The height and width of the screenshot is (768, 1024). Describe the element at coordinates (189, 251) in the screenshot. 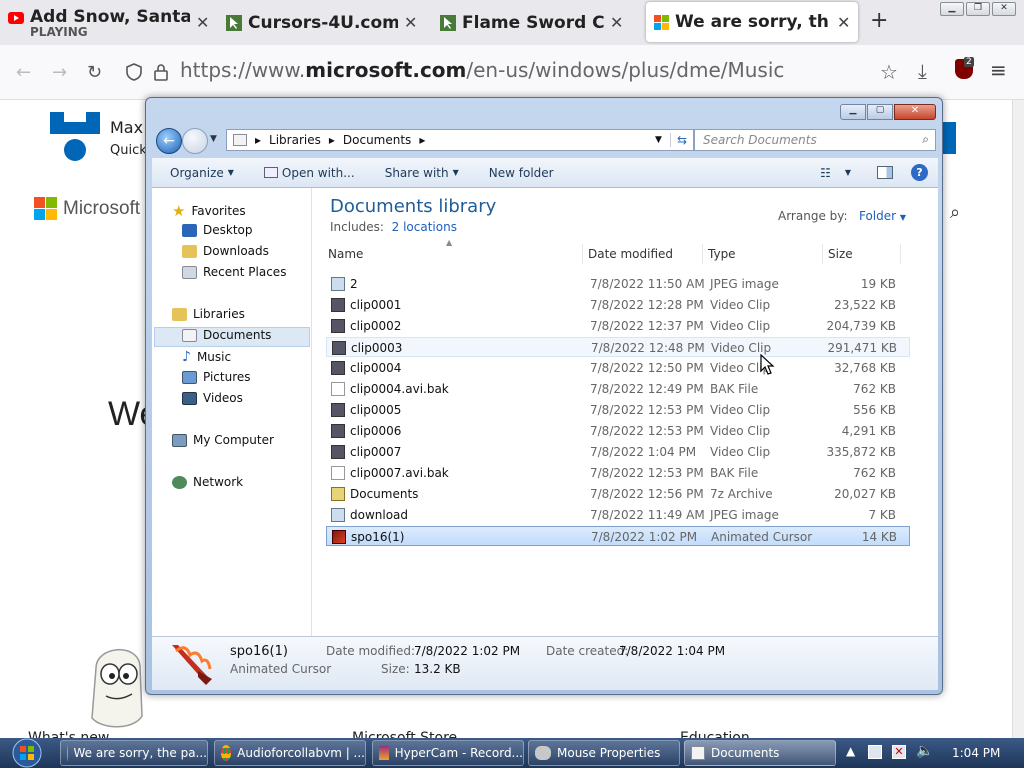

I see `downloads-folder-icon` at that location.